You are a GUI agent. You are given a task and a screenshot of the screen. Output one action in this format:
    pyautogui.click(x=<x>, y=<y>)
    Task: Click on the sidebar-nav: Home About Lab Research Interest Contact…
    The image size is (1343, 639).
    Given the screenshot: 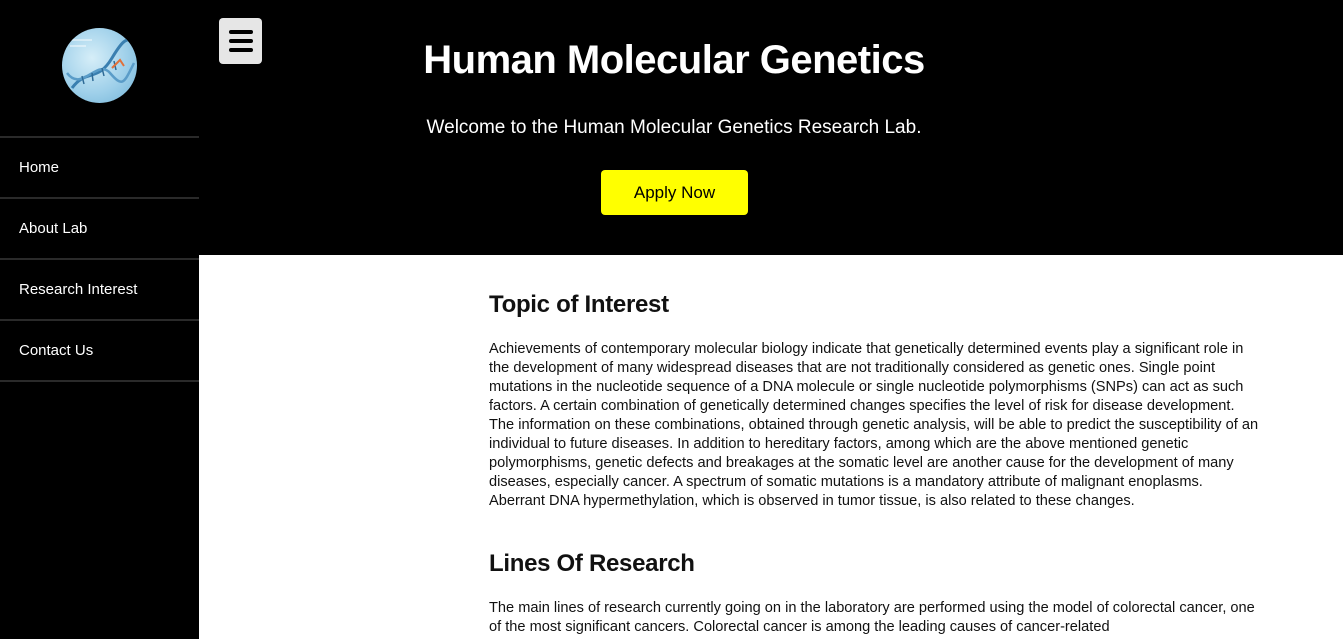 What is the action you would take?
    pyautogui.click(x=99, y=259)
    